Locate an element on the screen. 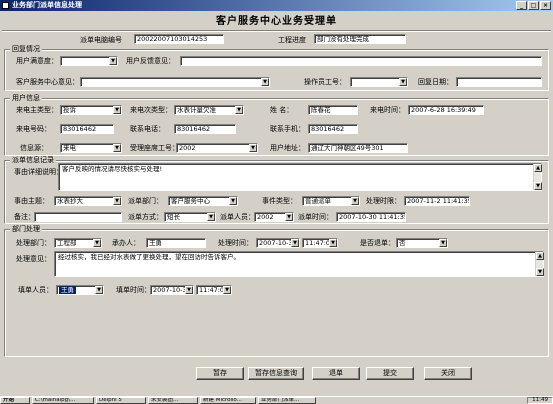 Image resolution: width=553 pixels, height=404 pixels. order-no-label: 派单电脑编号 is located at coordinates (101, 40).